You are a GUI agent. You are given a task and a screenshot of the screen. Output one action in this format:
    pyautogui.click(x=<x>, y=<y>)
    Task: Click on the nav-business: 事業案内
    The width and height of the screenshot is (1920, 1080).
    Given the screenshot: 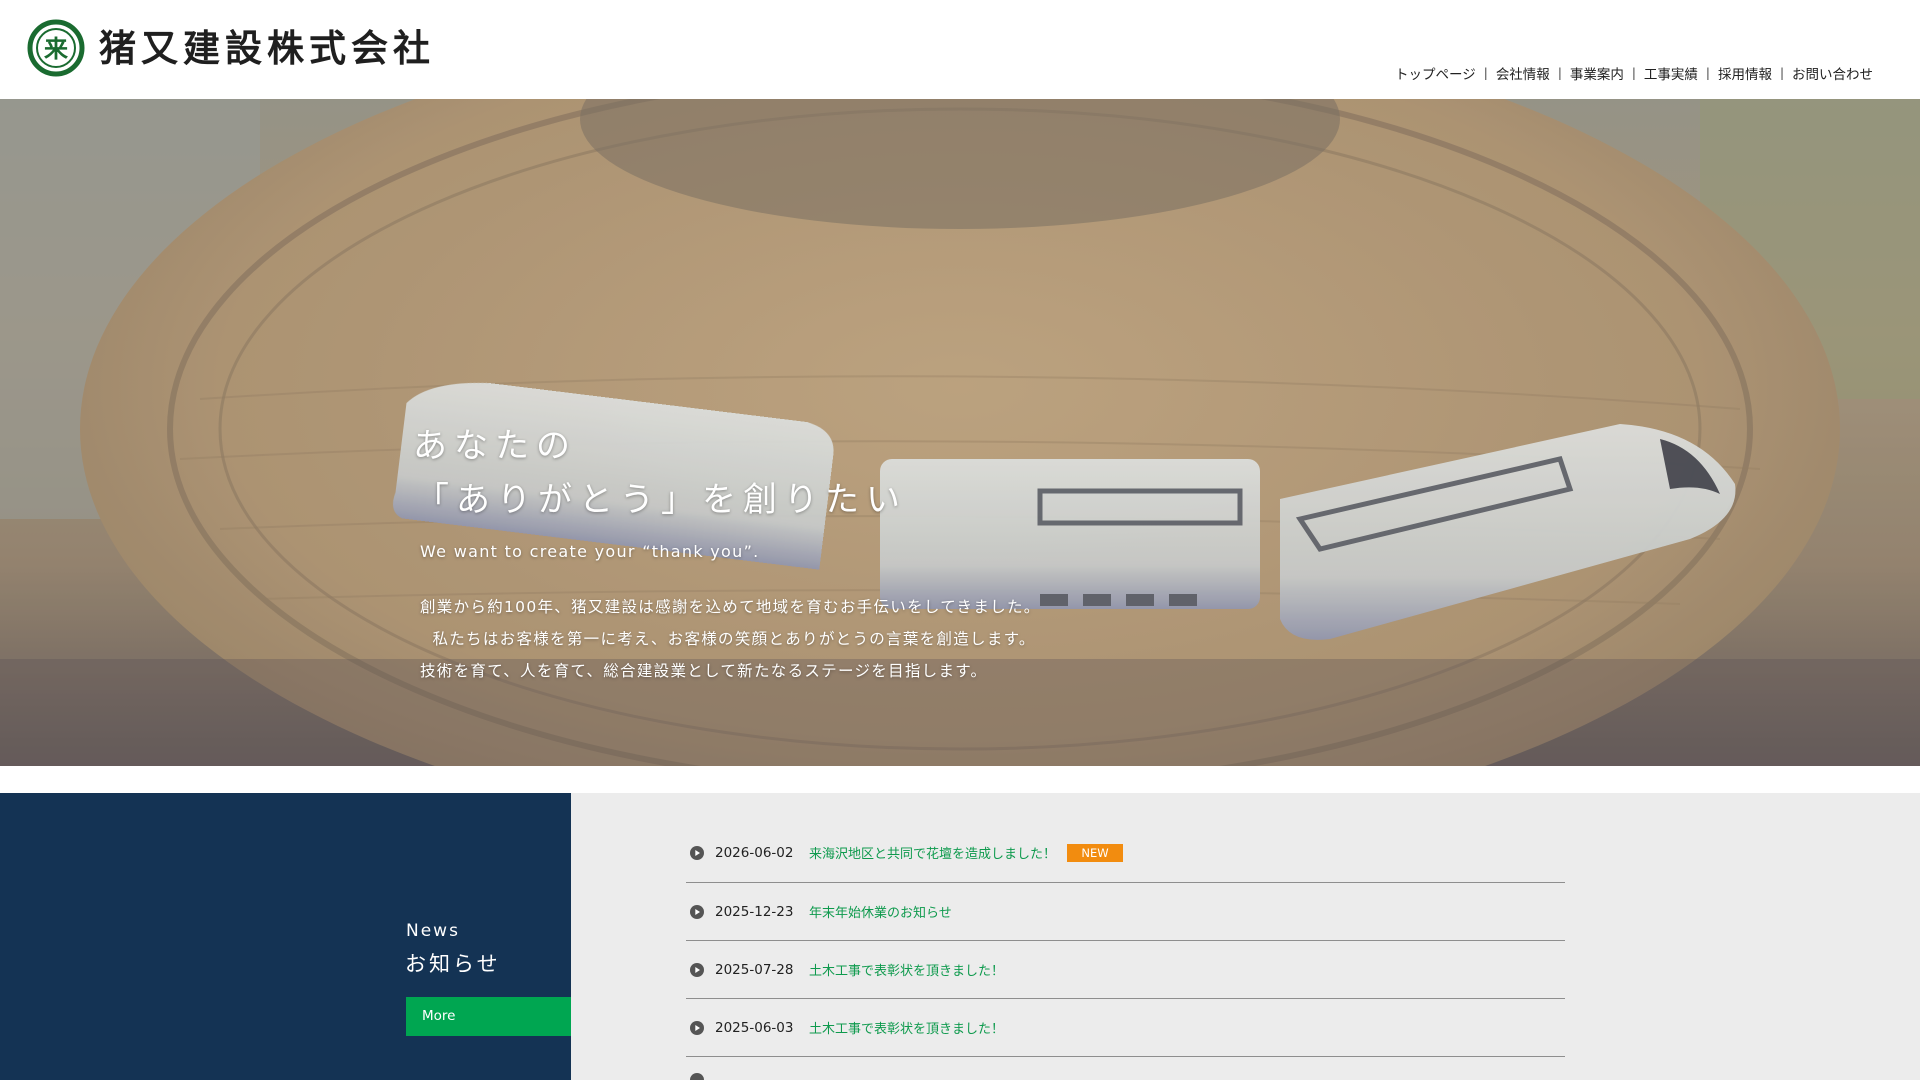 What is the action you would take?
    pyautogui.click(x=1597, y=73)
    